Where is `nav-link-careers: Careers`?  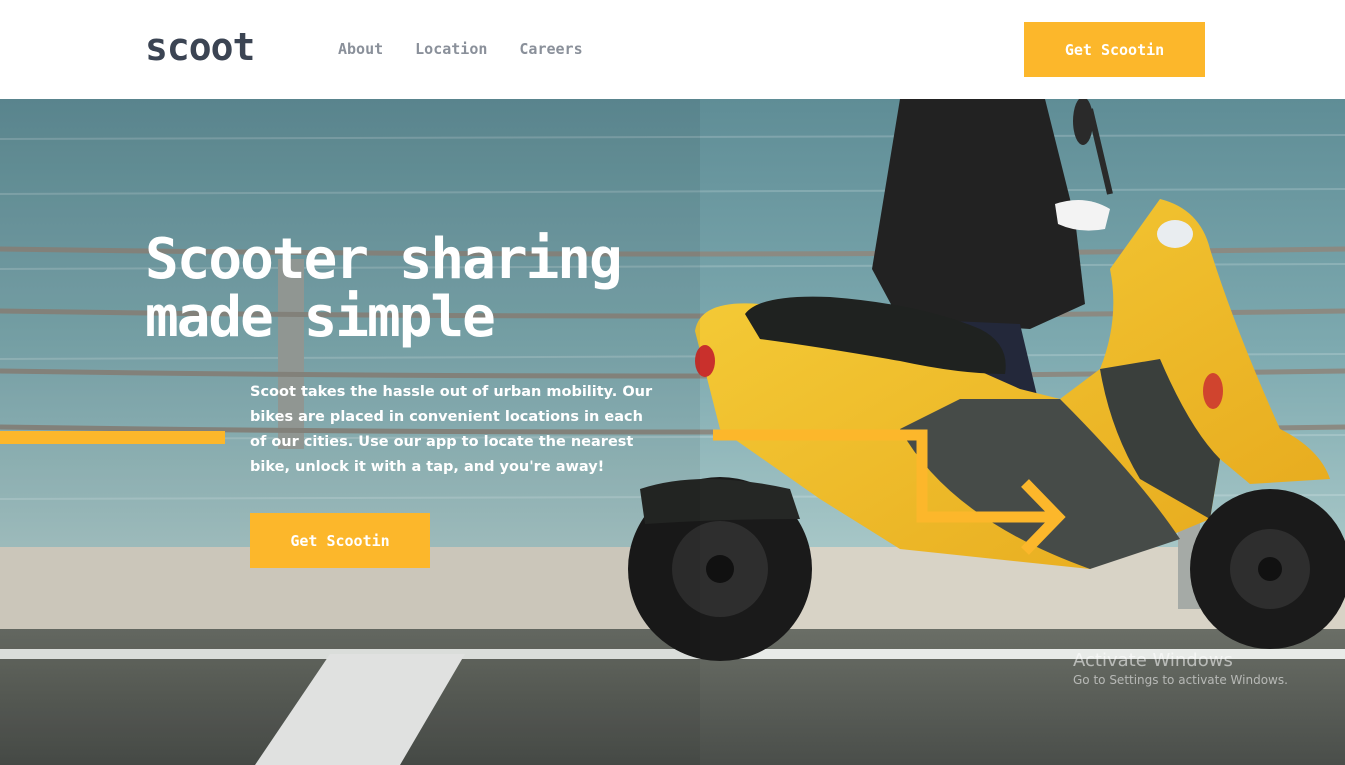 nav-link-careers: Careers is located at coordinates (550, 49).